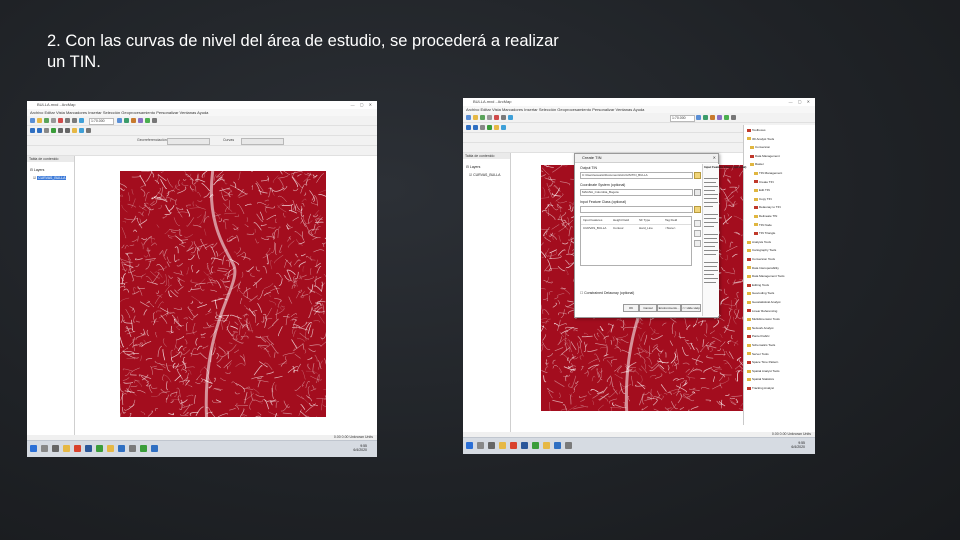  What do you see at coordinates (469, 445) in the screenshot?
I see `windows-icon` at bounding box center [469, 445].